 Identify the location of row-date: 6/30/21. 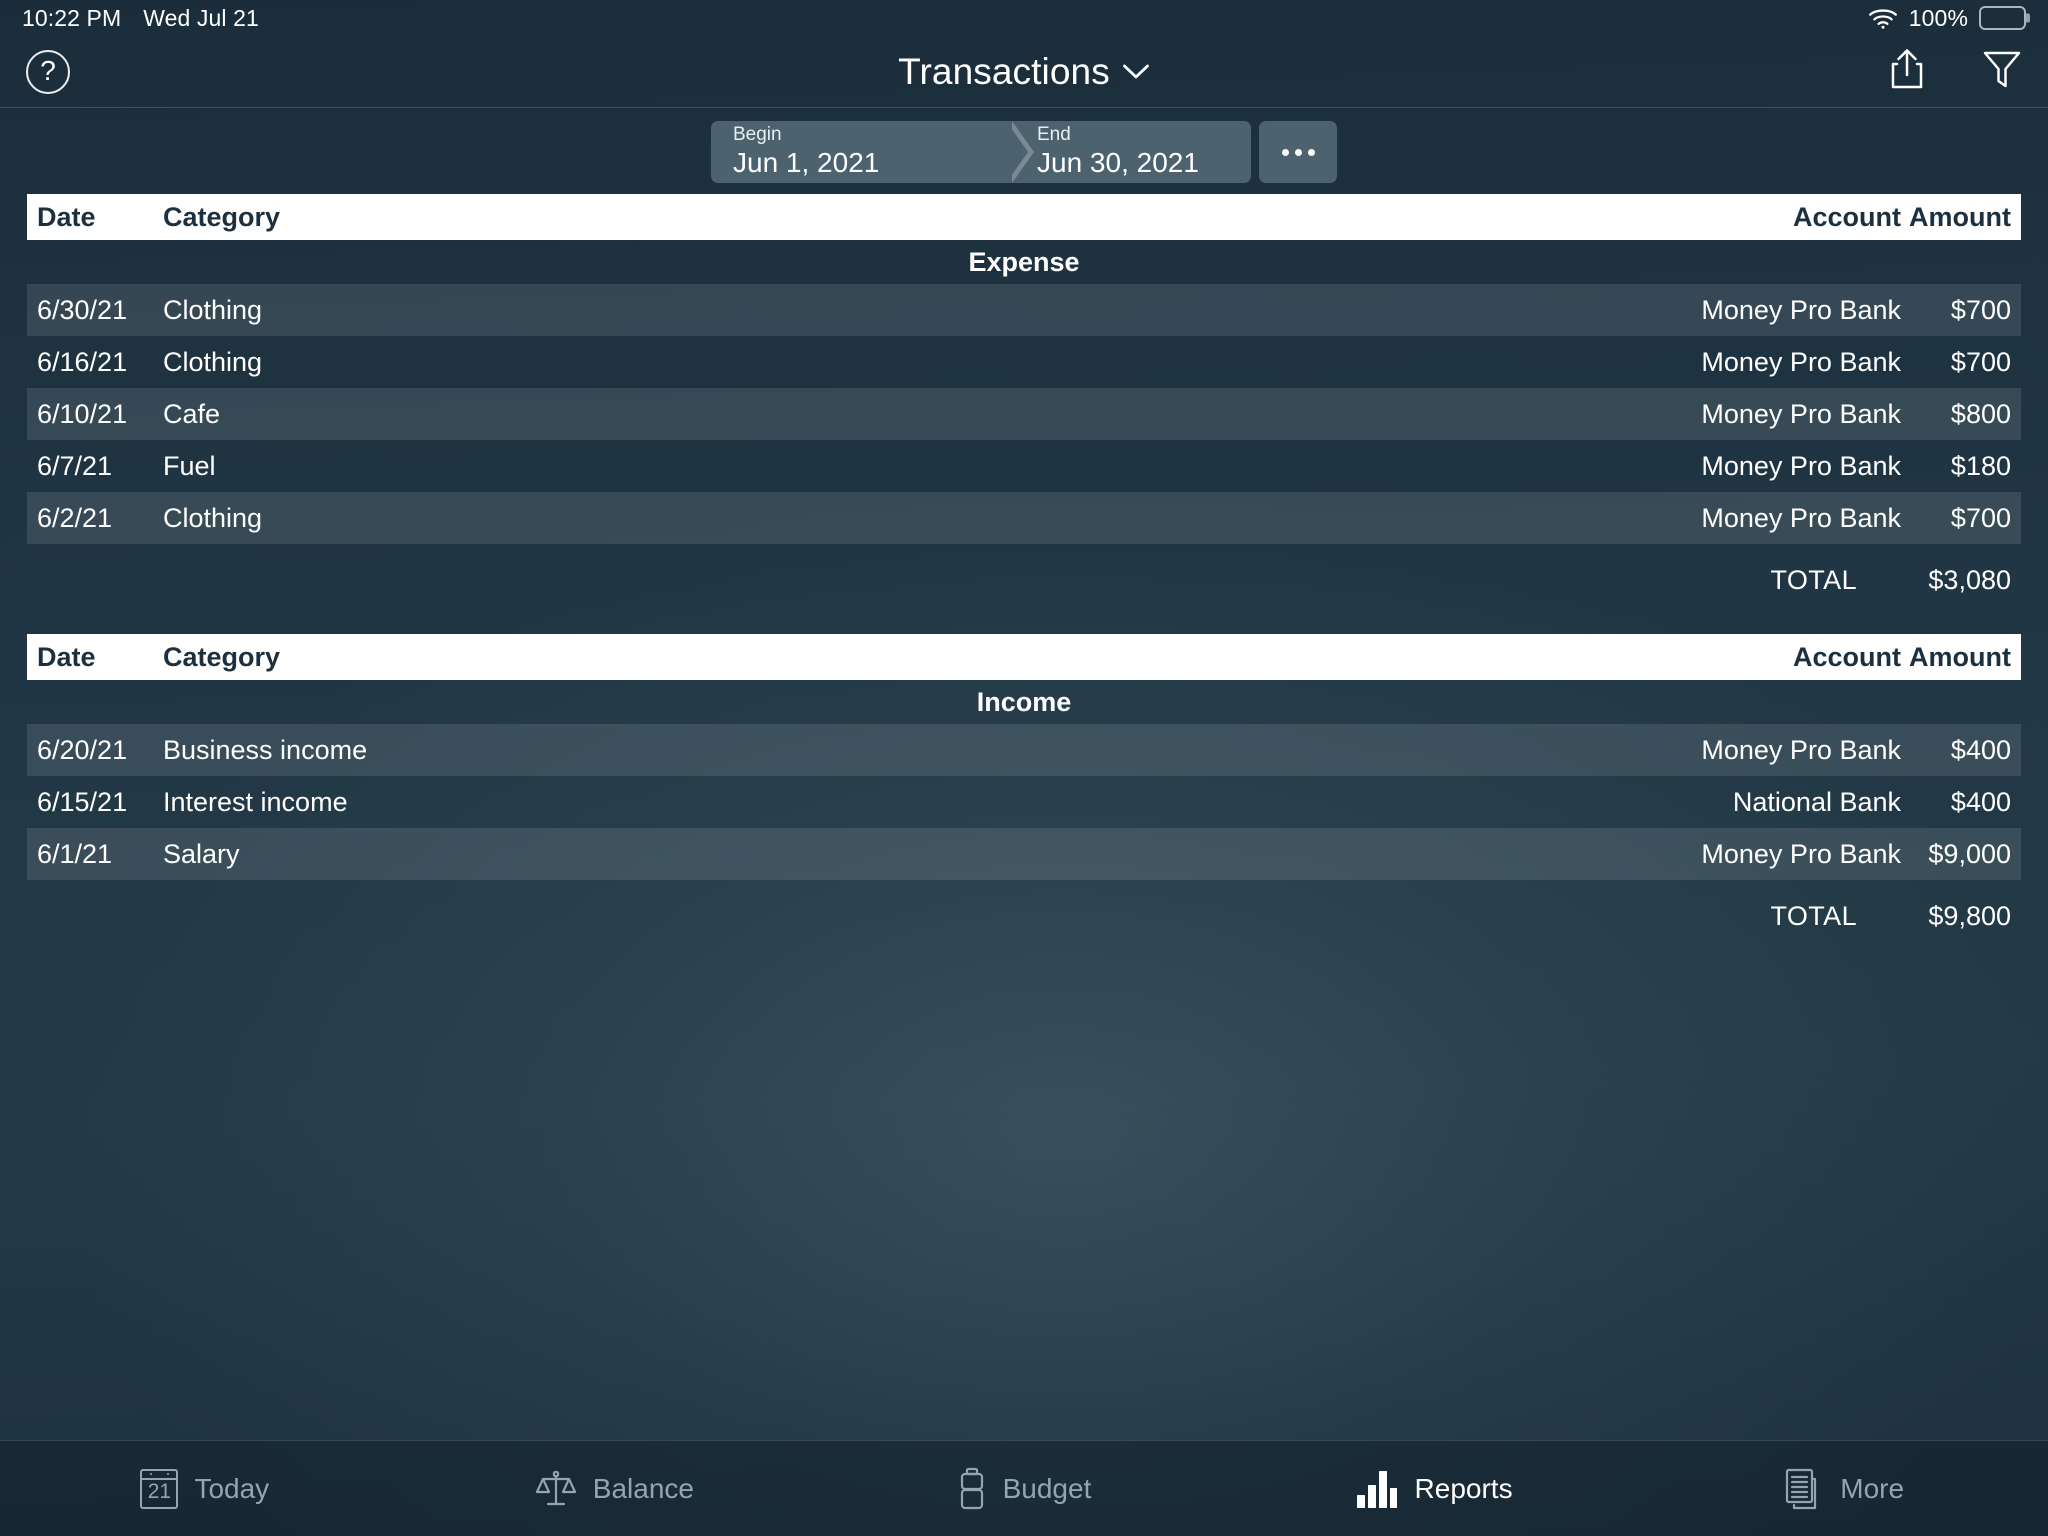
(82, 309).